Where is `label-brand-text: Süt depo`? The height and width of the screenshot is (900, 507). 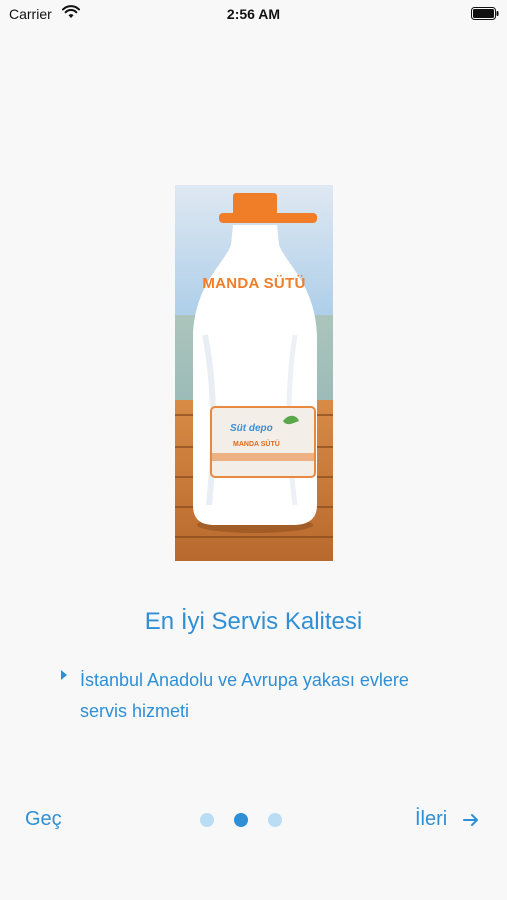
label-brand-text: Süt depo is located at coordinates (251, 428).